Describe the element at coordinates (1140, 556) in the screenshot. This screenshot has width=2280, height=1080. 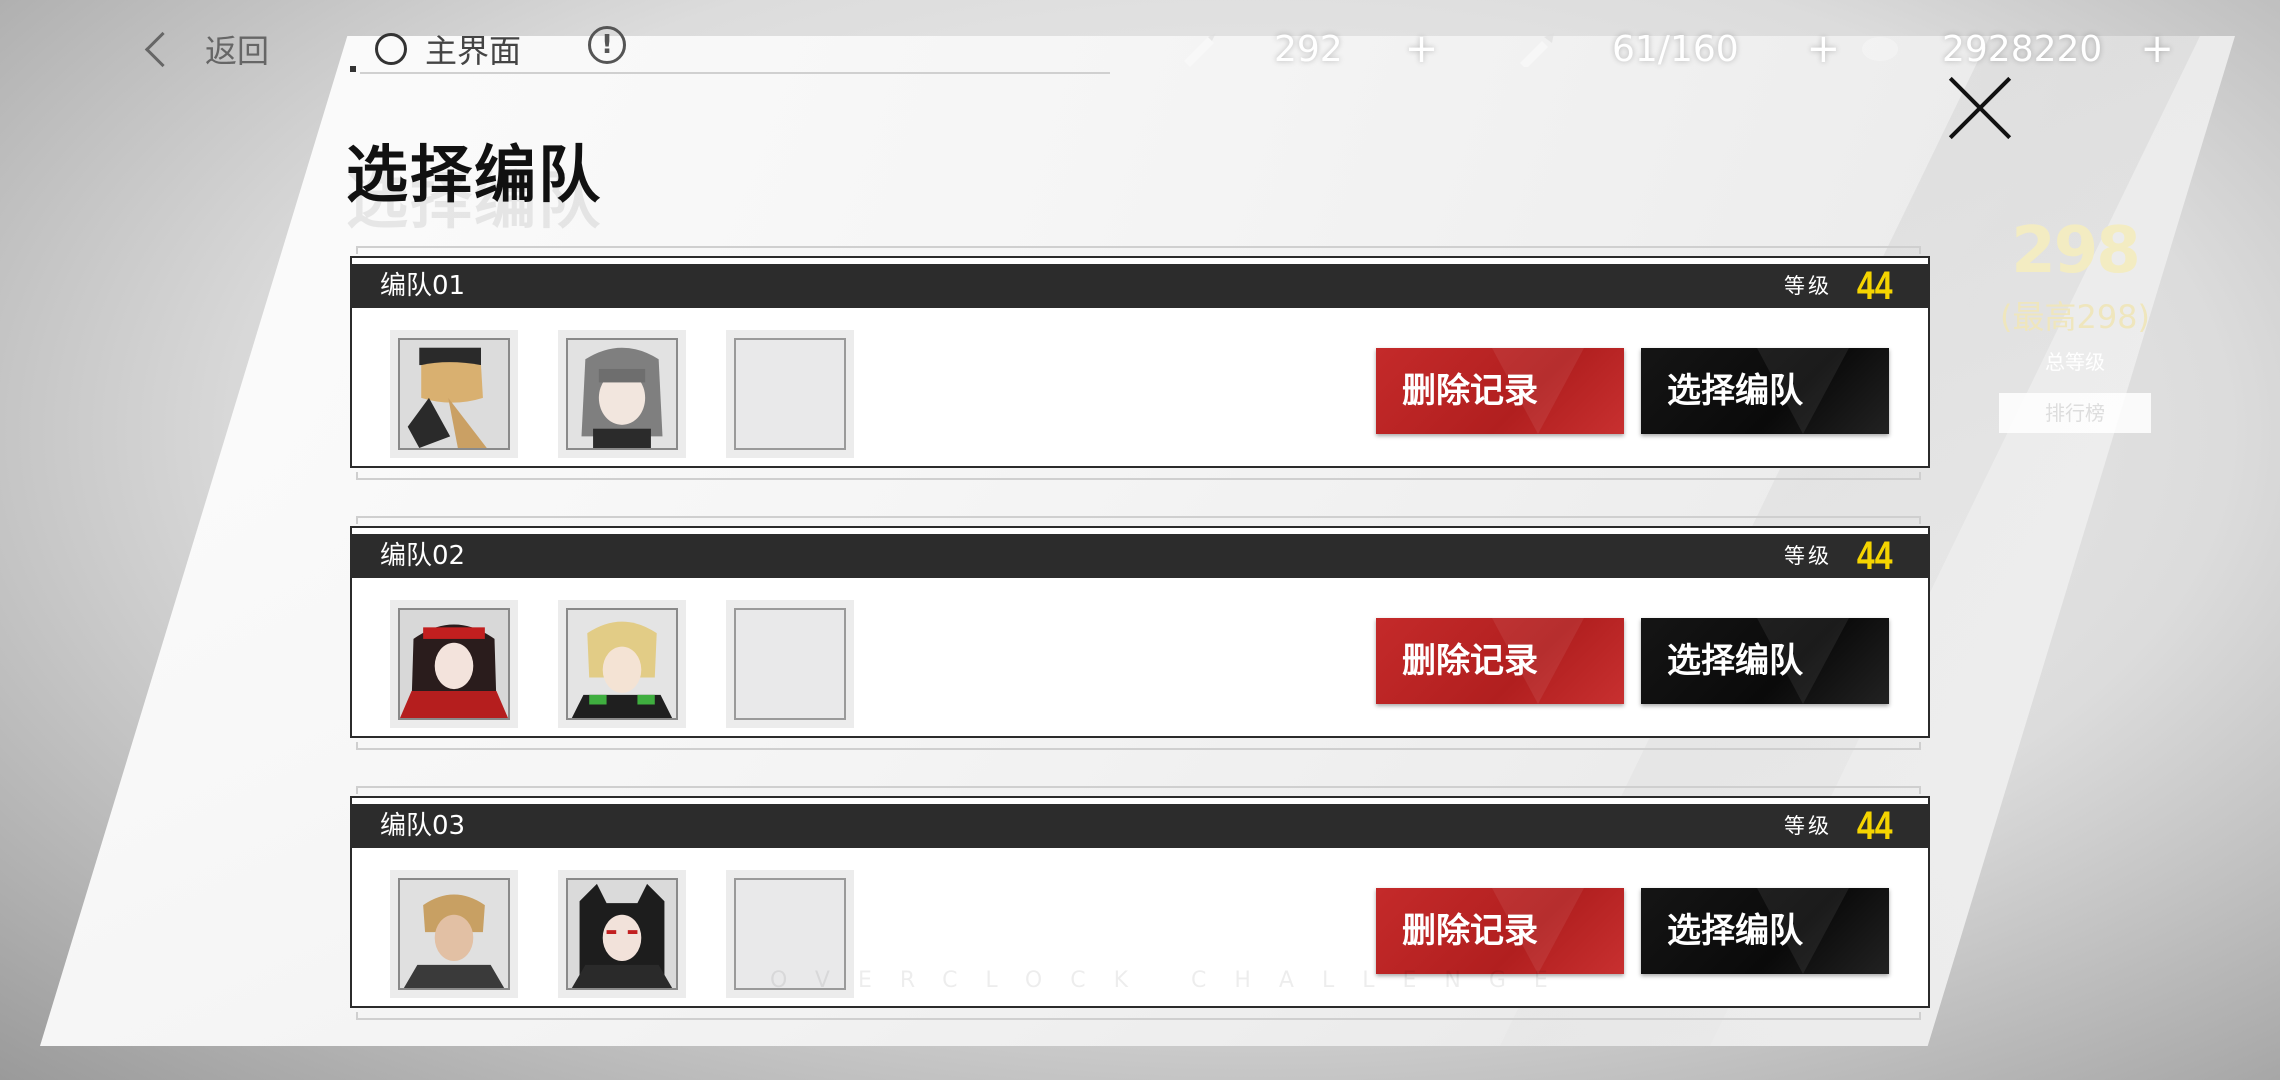
I see `card-header: 编队02 等级 44` at that location.